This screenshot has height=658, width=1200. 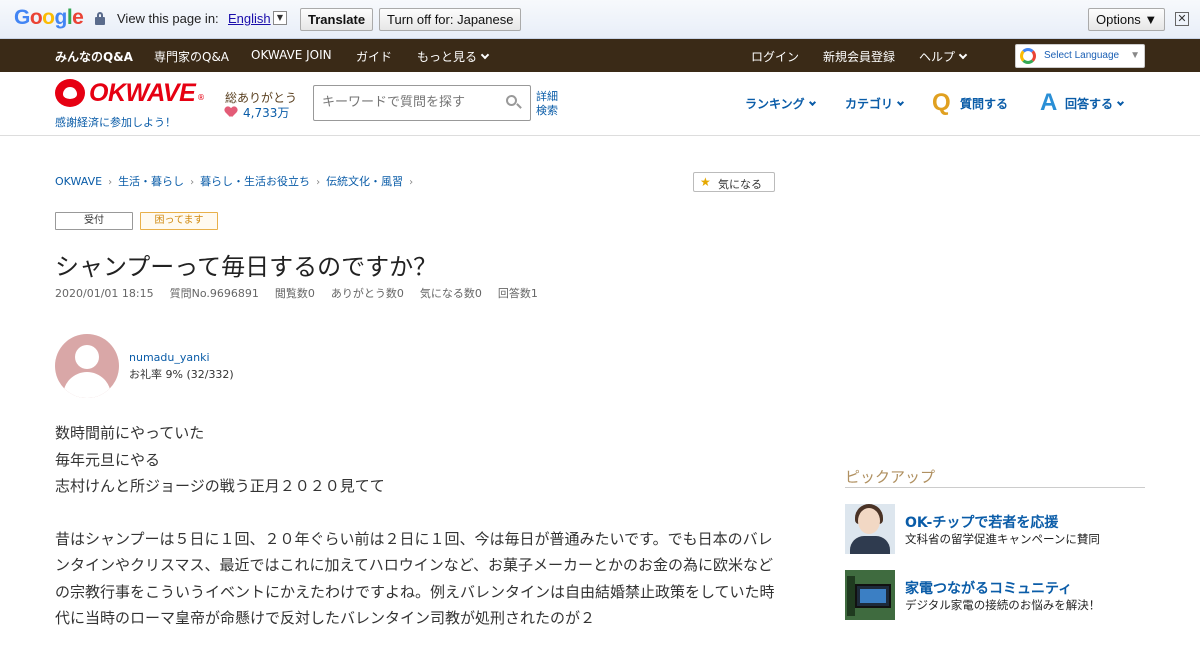 I want to click on nav-login: ログイン, so click(x=775, y=56).